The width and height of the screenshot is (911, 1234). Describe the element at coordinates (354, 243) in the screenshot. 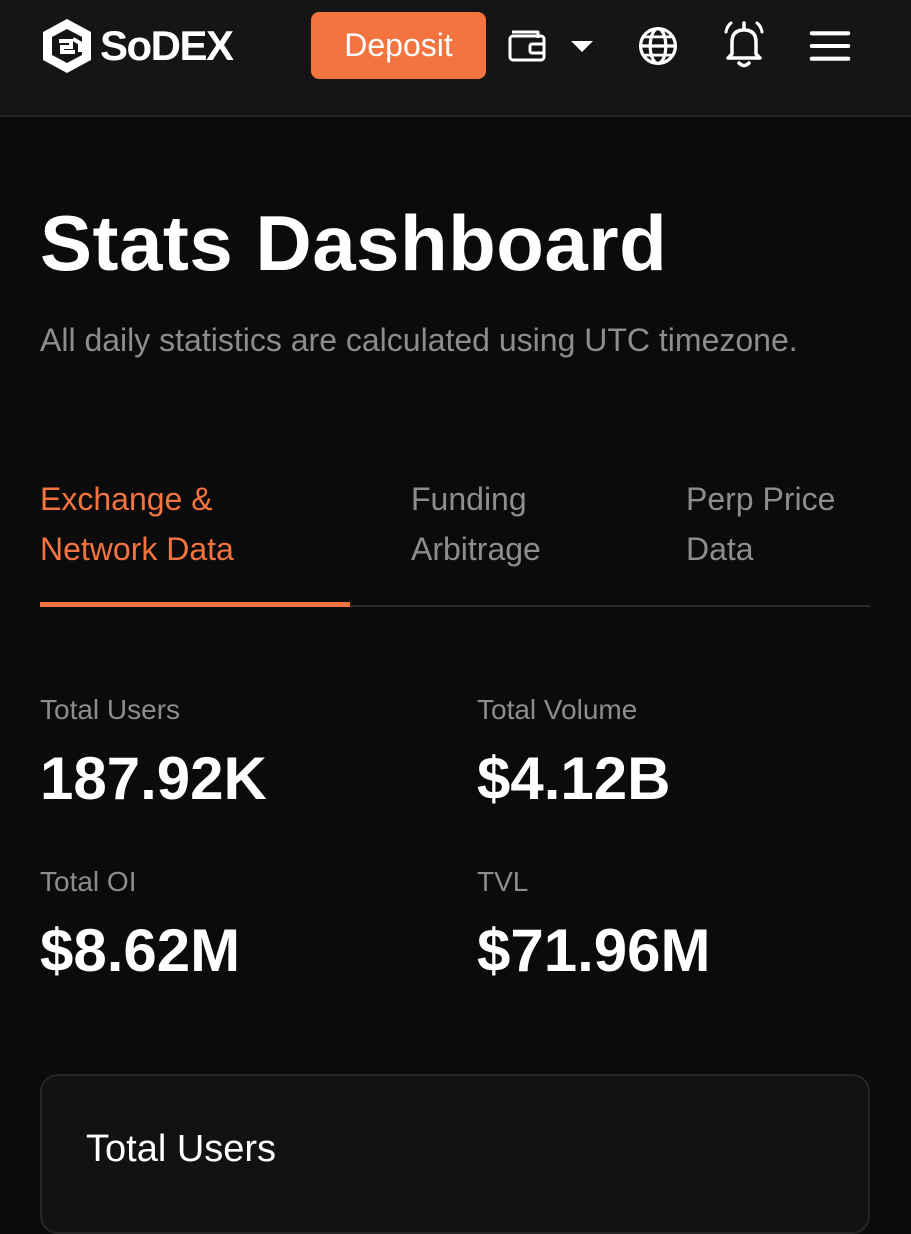

I see `page-title: Stats Dashboard` at that location.